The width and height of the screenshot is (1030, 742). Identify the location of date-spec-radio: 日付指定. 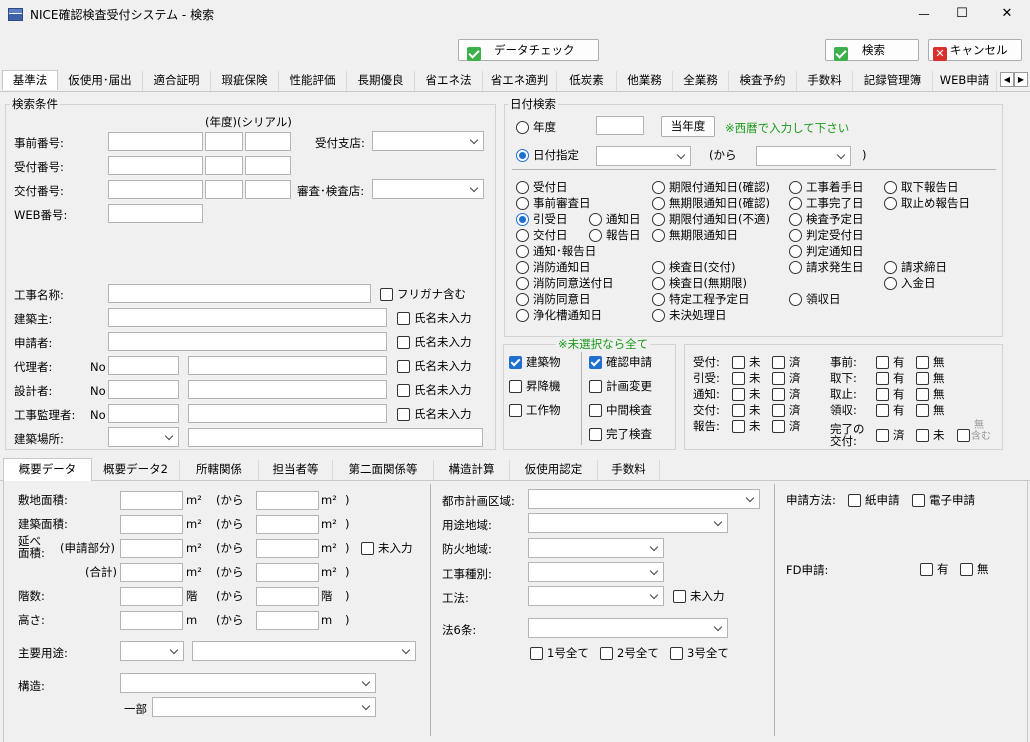
(547, 155).